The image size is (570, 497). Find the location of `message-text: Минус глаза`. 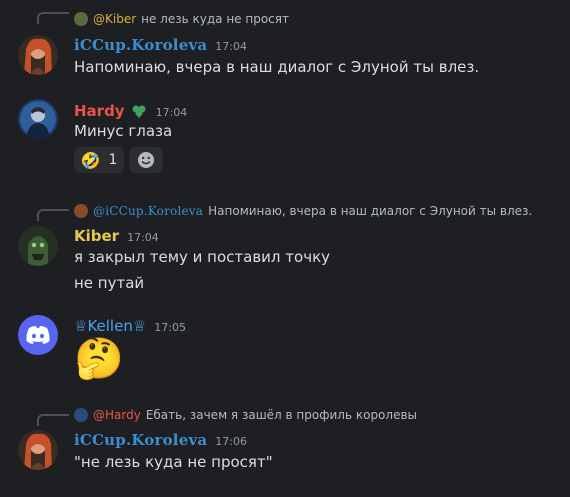

message-text: Минус глаза is located at coordinates (123, 131).